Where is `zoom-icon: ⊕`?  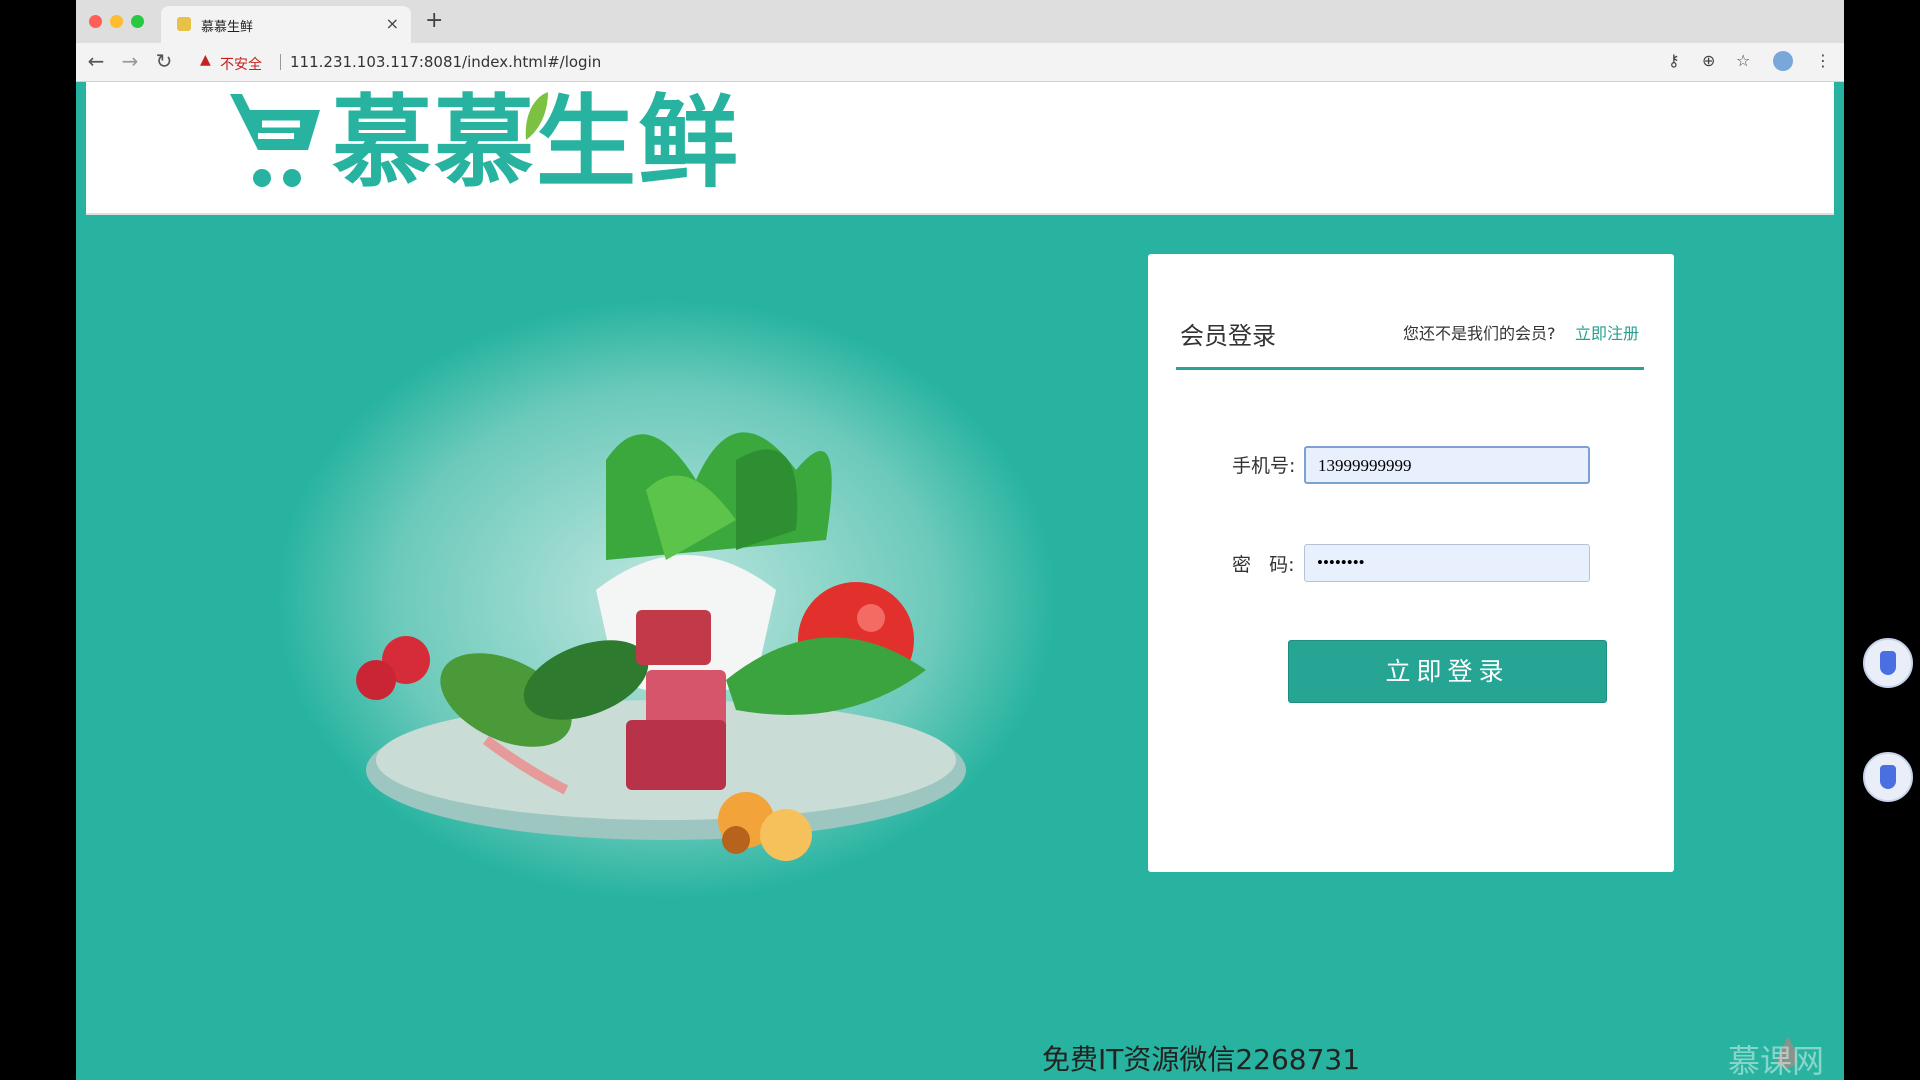
zoom-icon: ⊕ is located at coordinates (1708, 60).